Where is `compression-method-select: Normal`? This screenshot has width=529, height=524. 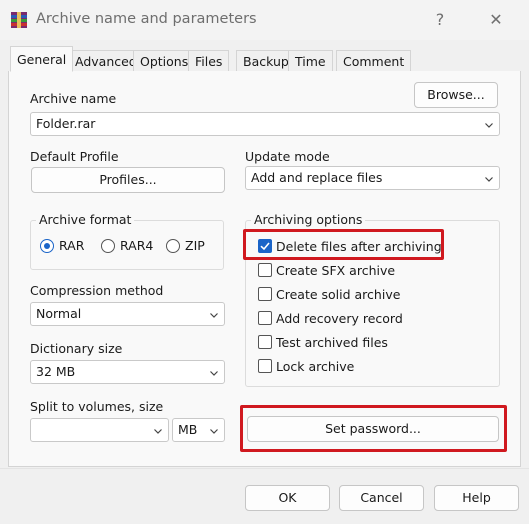 compression-method-select: Normal is located at coordinates (127, 314).